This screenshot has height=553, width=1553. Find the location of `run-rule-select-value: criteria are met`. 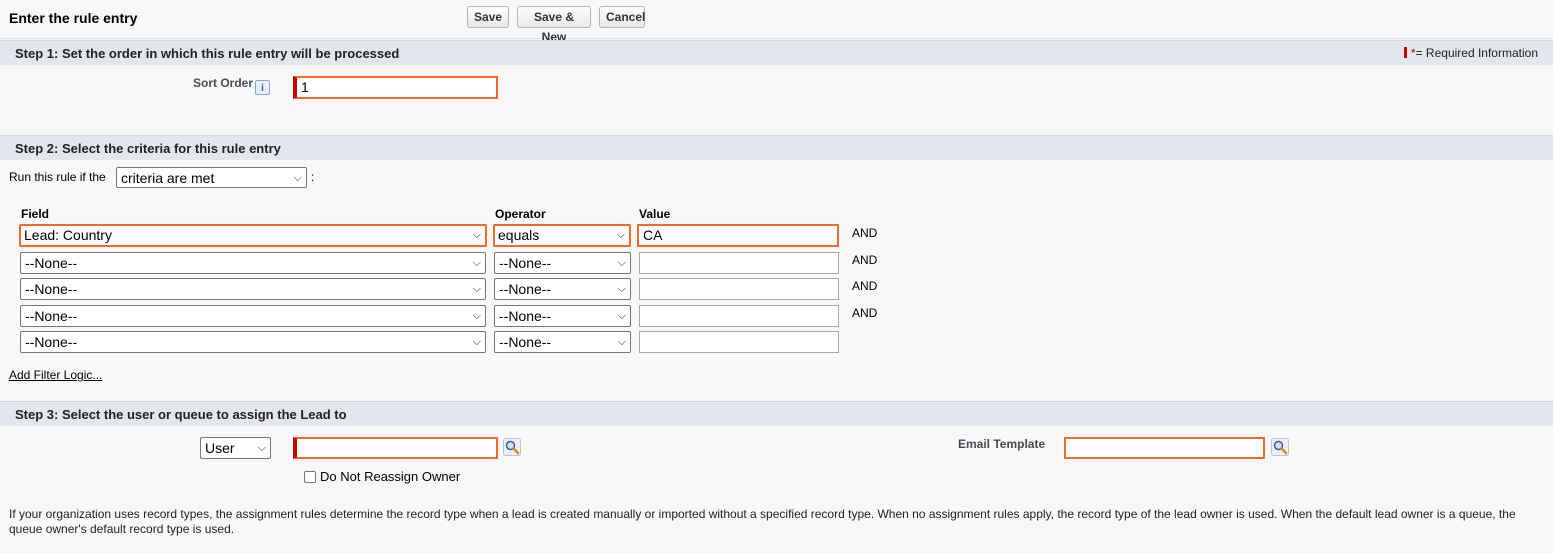

run-rule-select-value: criteria are met is located at coordinates (168, 178).